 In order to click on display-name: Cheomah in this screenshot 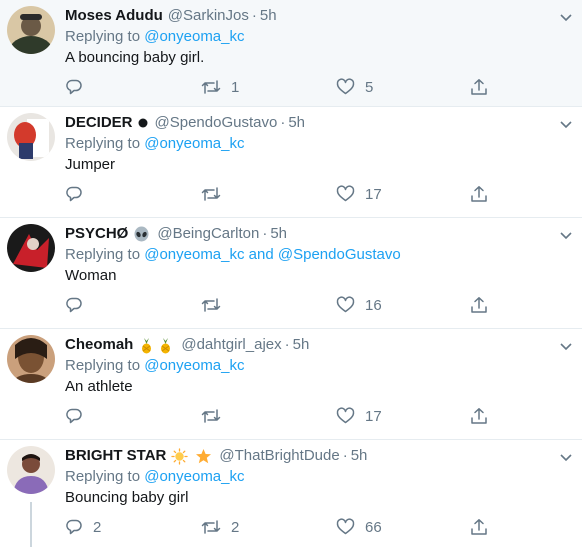, I will do `click(99, 345)`.